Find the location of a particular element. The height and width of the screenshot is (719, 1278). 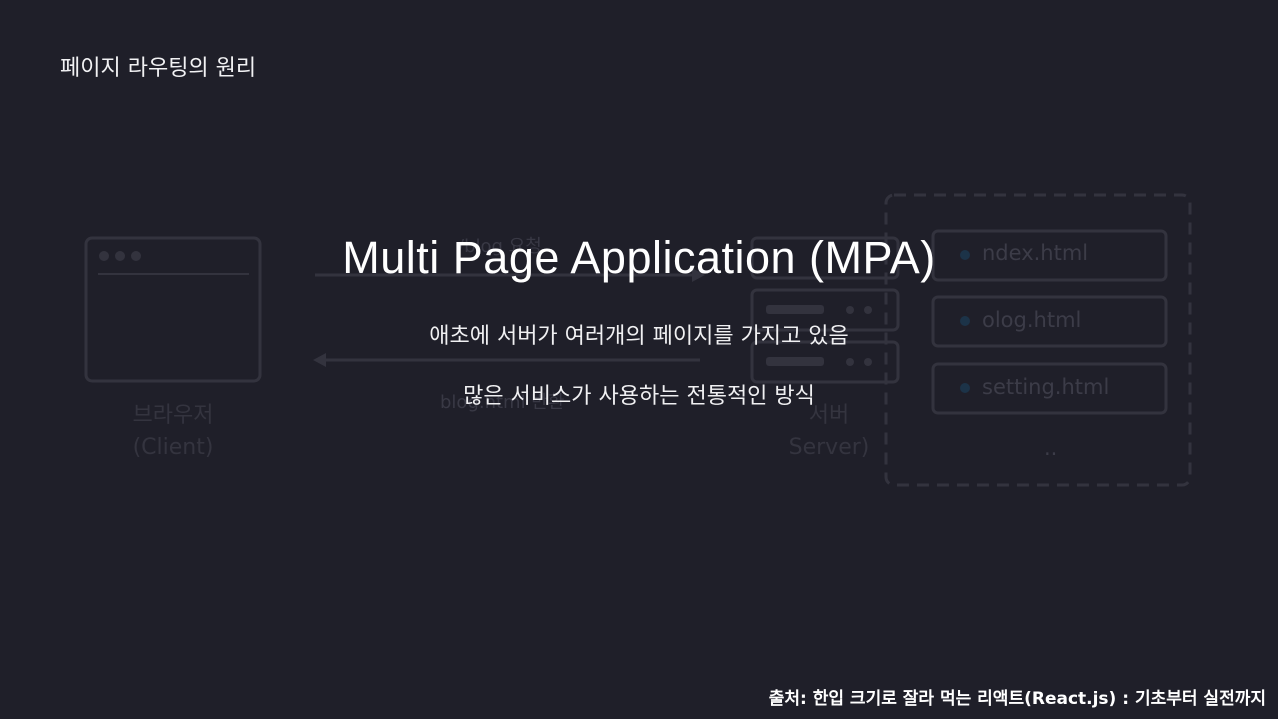

response-arrow is located at coordinates (506, 360).